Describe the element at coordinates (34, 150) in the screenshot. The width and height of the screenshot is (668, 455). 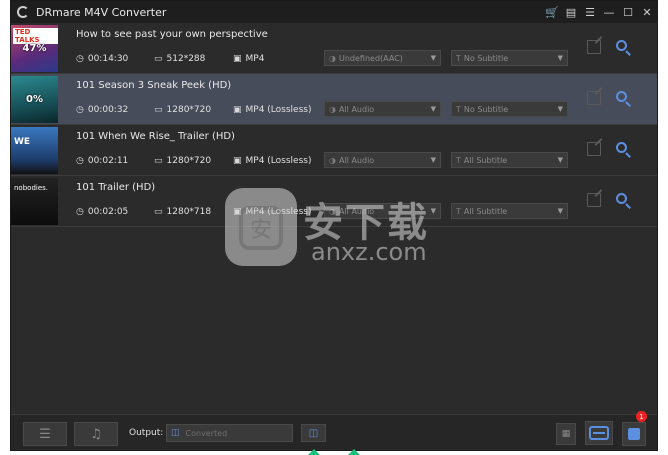
I see `video-thumbnail: WE` at that location.